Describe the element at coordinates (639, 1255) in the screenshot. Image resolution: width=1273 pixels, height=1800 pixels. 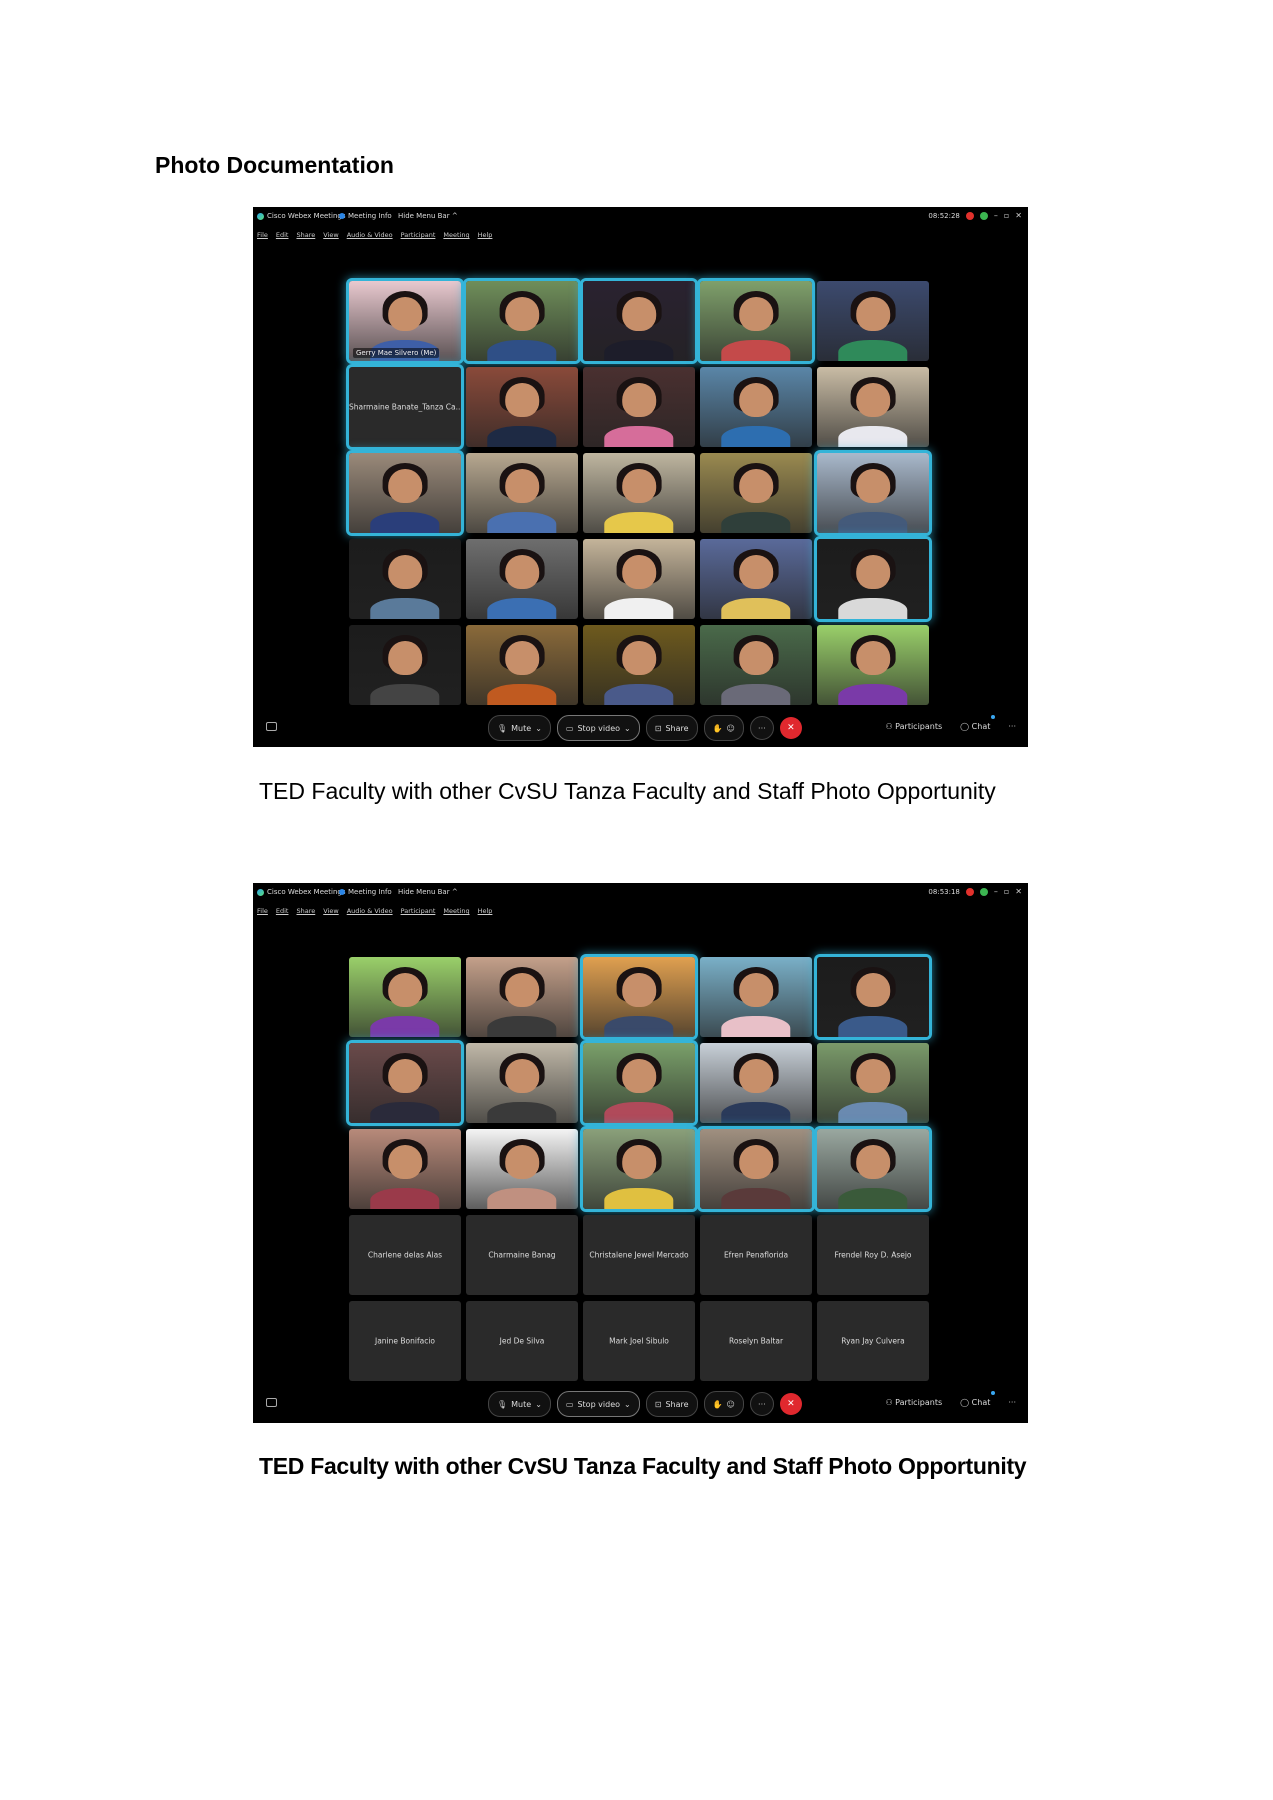
I see `participant-tile: Christalene Jewel Mercado` at that location.